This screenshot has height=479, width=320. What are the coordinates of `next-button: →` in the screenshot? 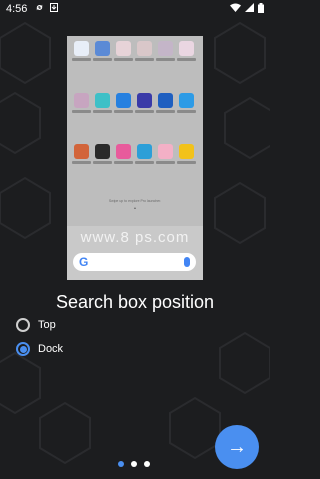 It's located at (237, 447).